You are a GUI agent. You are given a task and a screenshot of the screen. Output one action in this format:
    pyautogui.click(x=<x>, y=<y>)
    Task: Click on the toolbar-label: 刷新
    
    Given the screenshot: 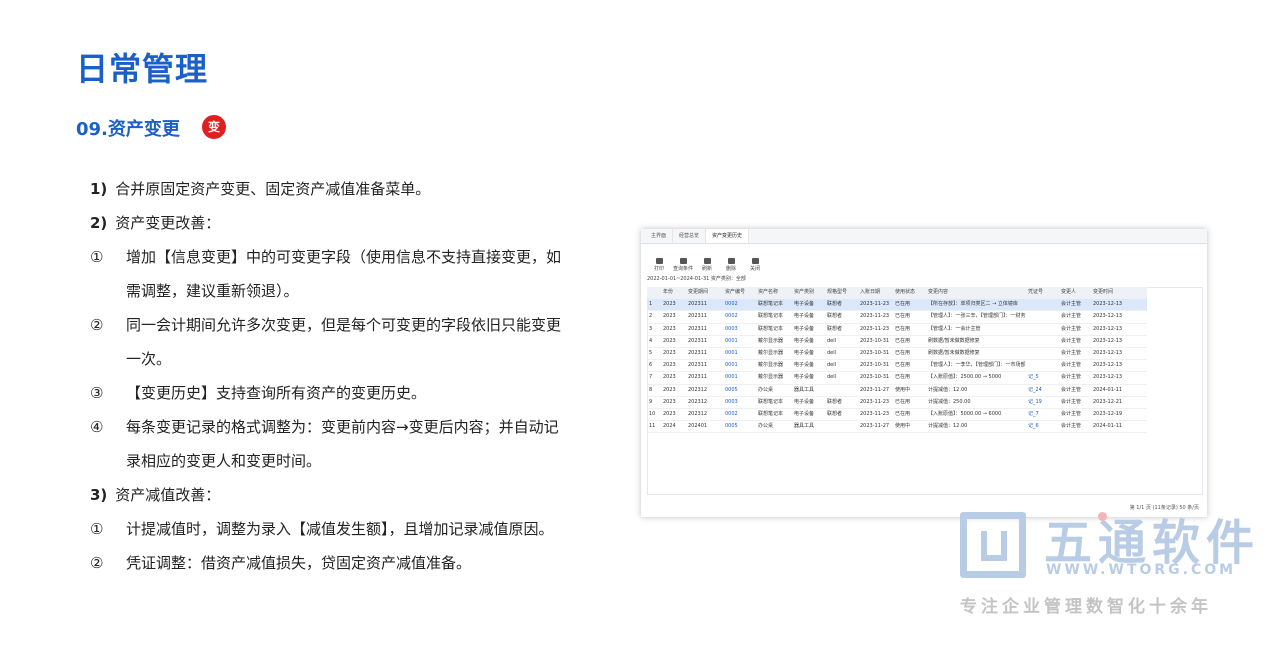 What is the action you would take?
    pyautogui.click(x=706, y=269)
    